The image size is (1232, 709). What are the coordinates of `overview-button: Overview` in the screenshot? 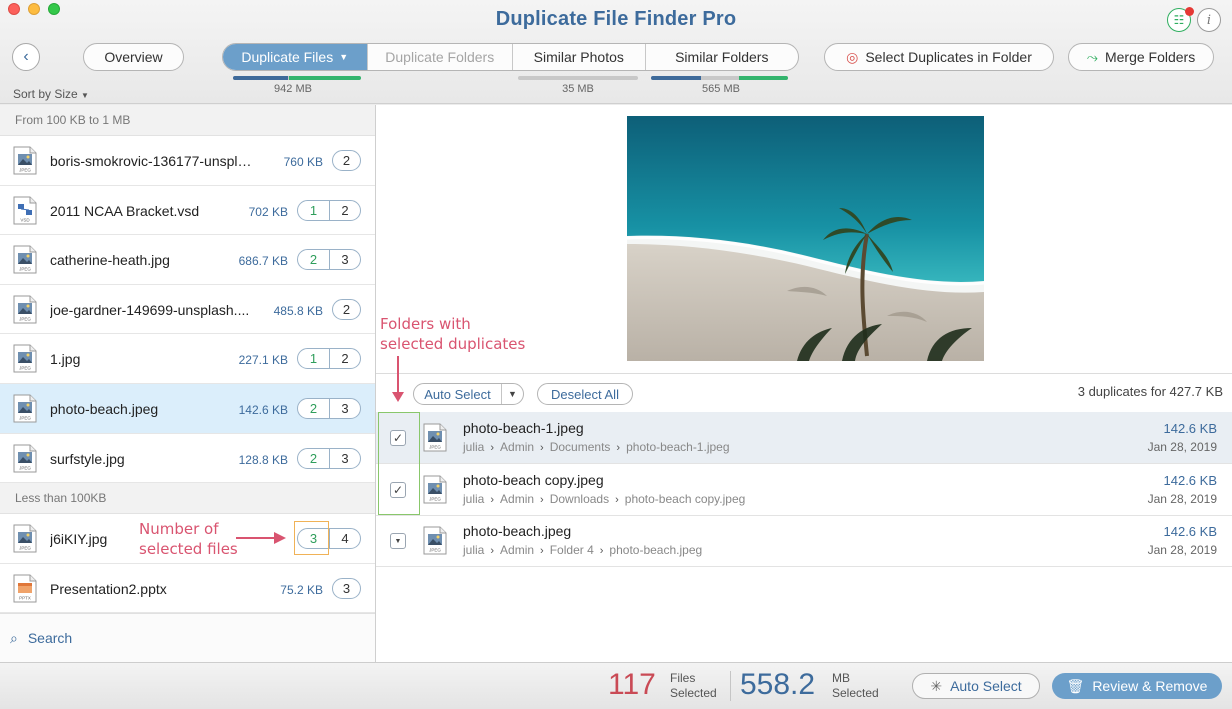 It's located at (133, 57).